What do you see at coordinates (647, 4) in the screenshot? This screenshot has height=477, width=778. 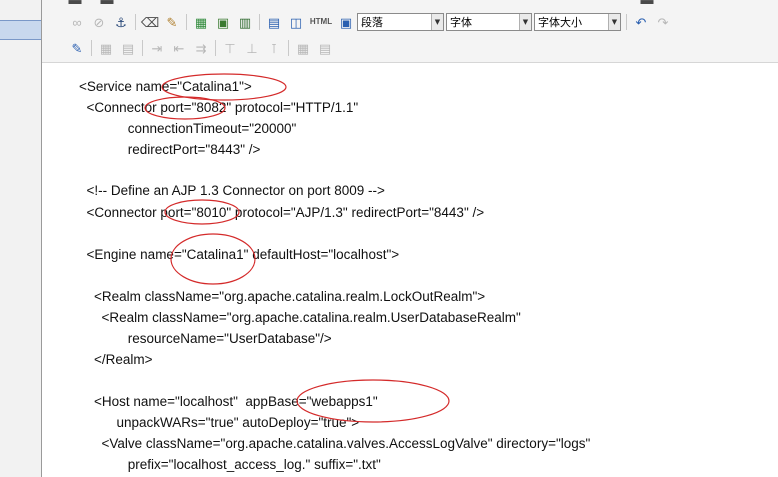 I see `indent-icon: ▬` at bounding box center [647, 4].